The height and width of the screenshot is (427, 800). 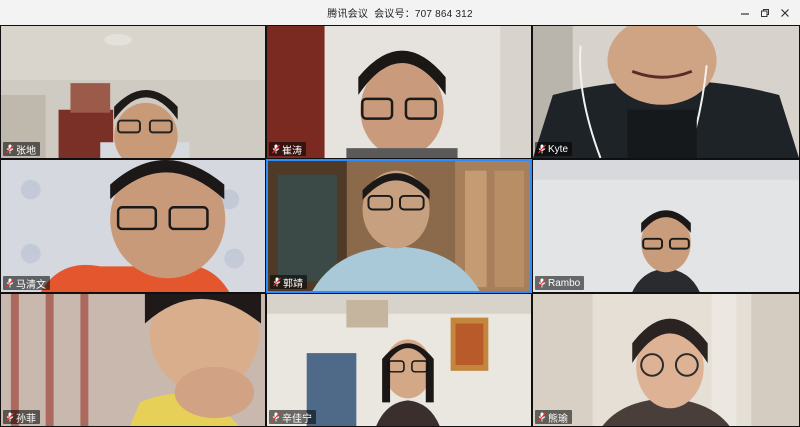 I want to click on restore-button, so click(x=765, y=13).